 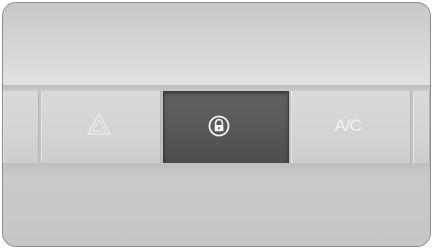 What do you see at coordinates (421, 127) in the screenshot?
I see `partial-button-right` at bounding box center [421, 127].